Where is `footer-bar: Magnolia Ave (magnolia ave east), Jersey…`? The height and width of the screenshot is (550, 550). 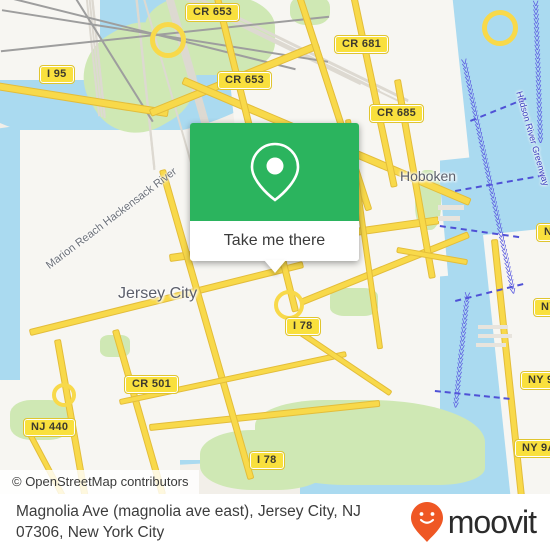
footer-bar: Magnolia Ave (magnolia ave east), Jersey… is located at coordinates (275, 522).